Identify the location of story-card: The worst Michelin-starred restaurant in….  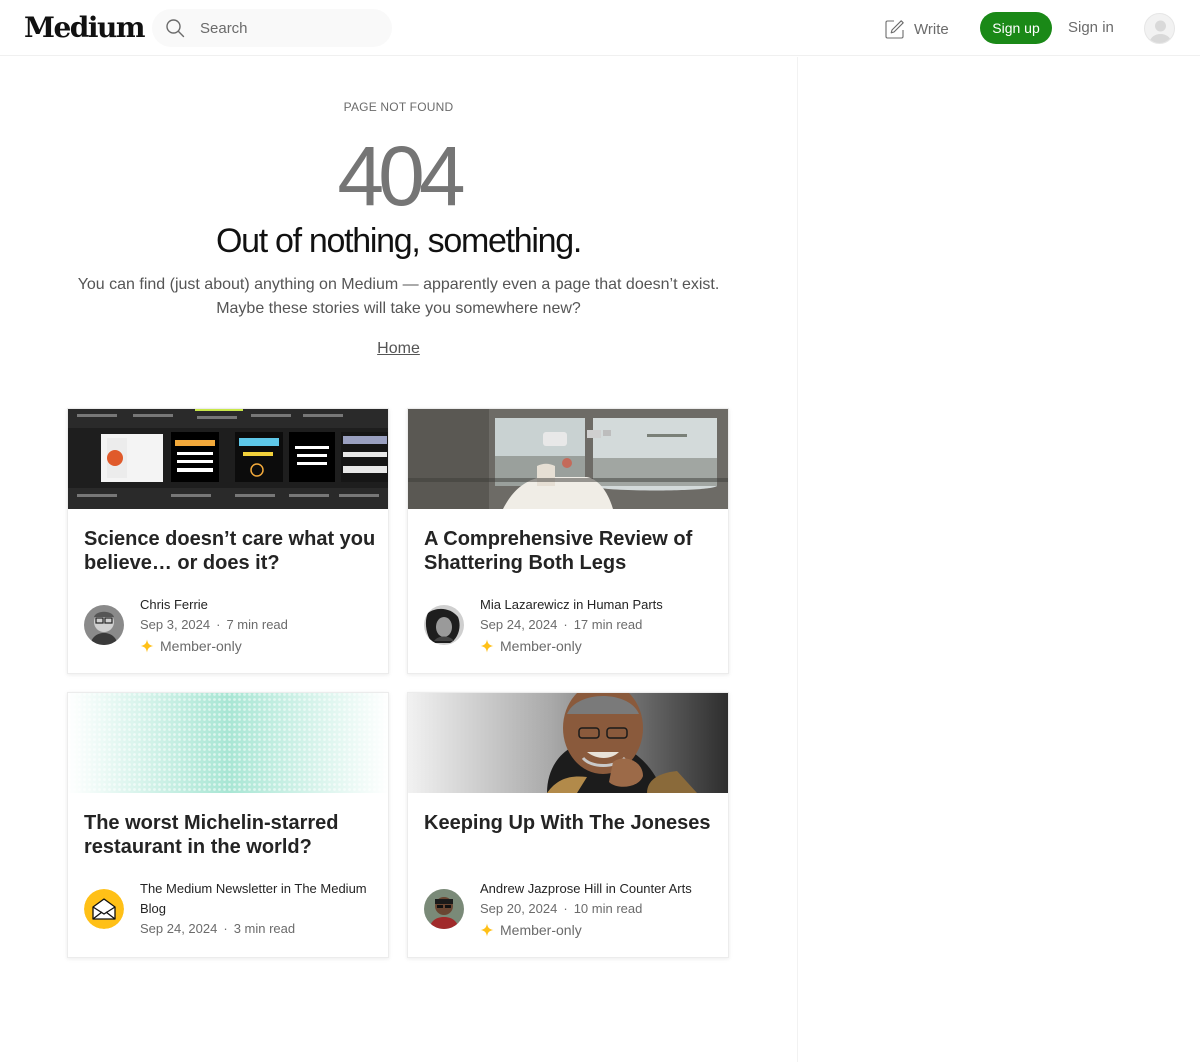
(228, 825).